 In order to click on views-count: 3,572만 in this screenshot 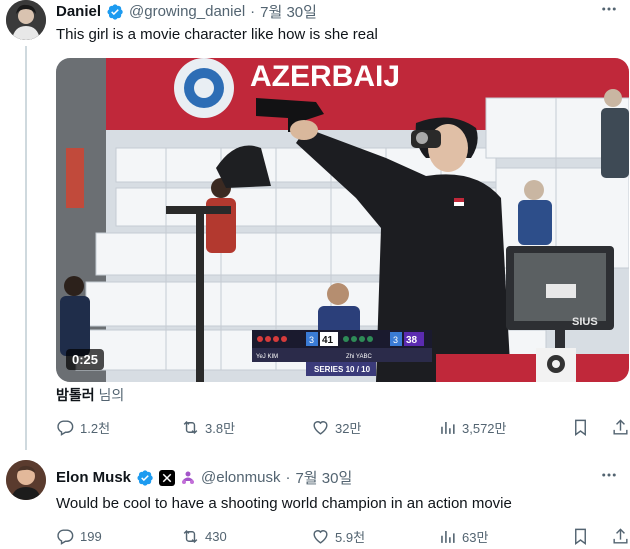, I will do `click(484, 428)`.